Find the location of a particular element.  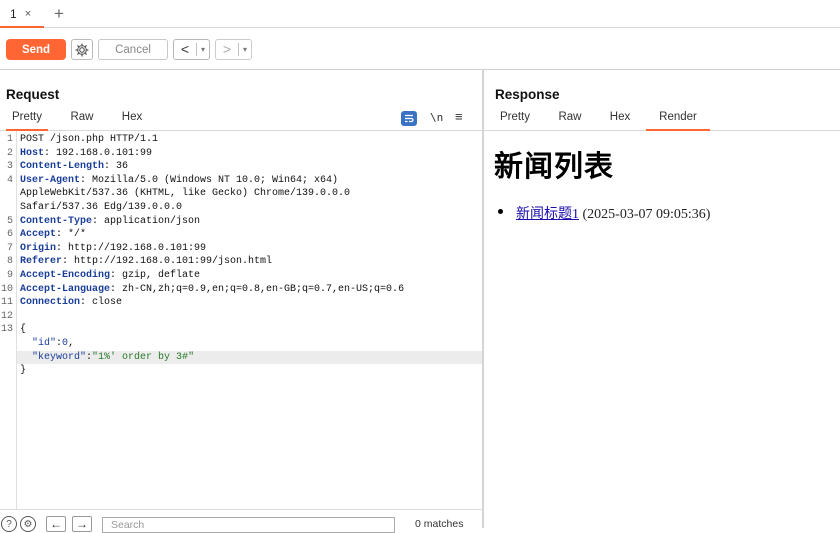

line-code: Connection: close is located at coordinates (71, 303).